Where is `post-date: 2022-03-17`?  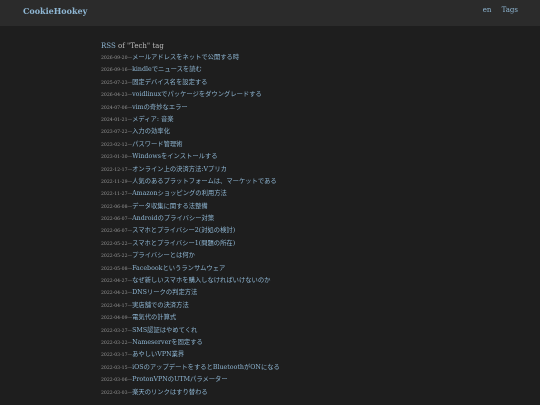
post-date: 2022-03-17 is located at coordinates (114, 356).